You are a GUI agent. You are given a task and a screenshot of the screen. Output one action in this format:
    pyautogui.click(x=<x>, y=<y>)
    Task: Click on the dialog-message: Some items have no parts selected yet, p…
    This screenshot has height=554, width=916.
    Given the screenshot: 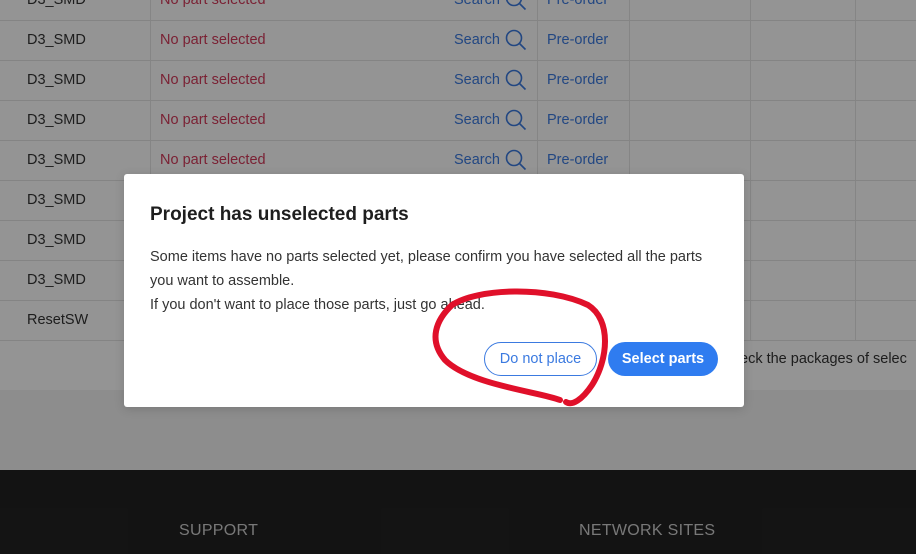 What is the action you would take?
    pyautogui.click(x=430, y=281)
    